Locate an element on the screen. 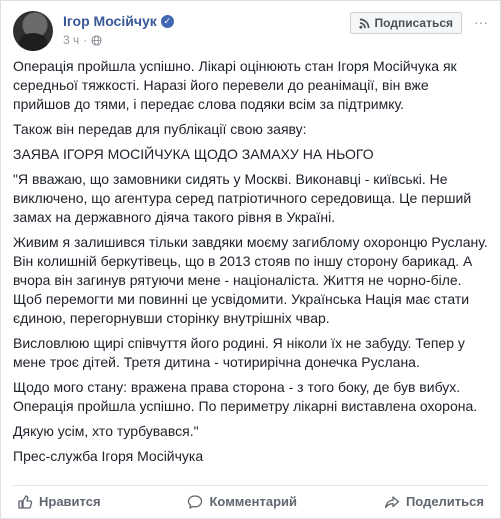 The height and width of the screenshot is (519, 501). comment-label: Комментарий is located at coordinates (253, 501).